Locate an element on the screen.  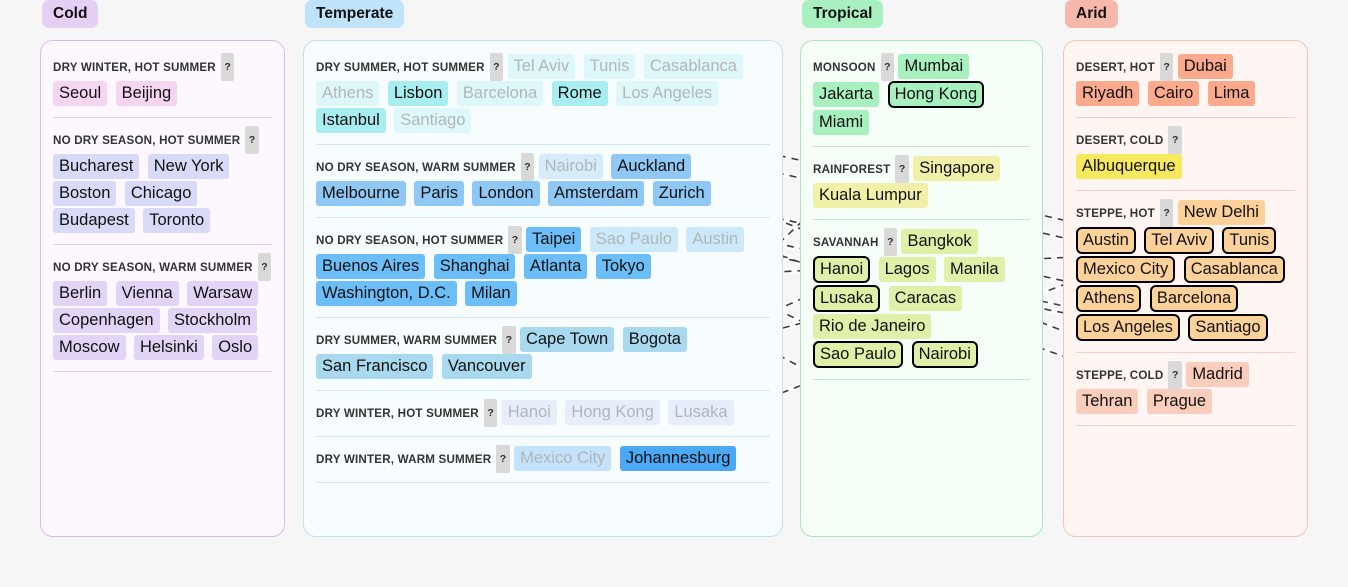
city-chip: Atlanta is located at coordinates (555, 266).